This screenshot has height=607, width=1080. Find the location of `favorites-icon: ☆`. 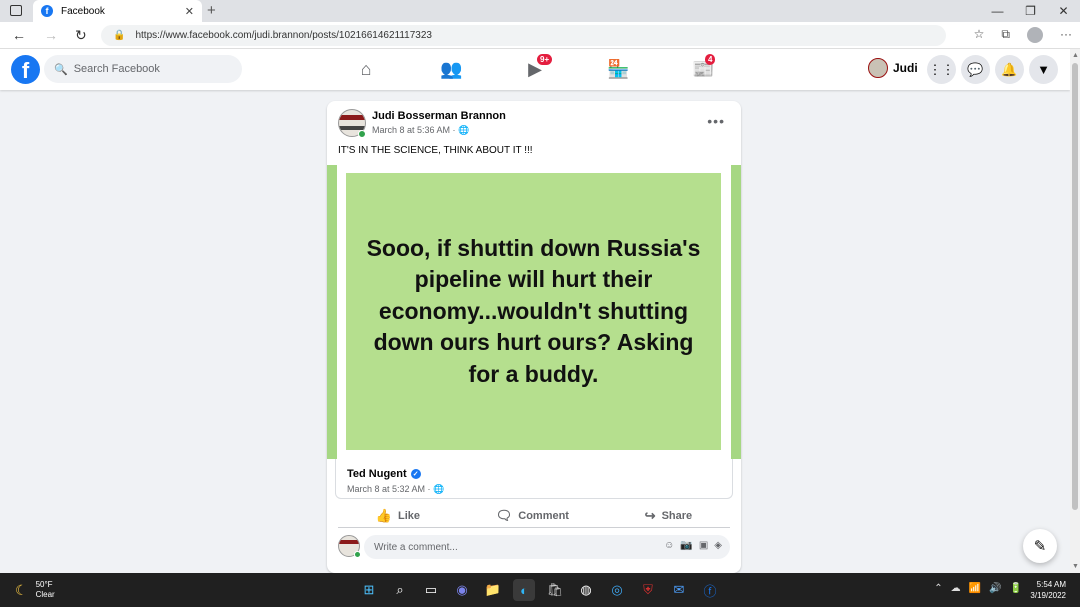

favorites-icon: ☆ is located at coordinates (979, 35).